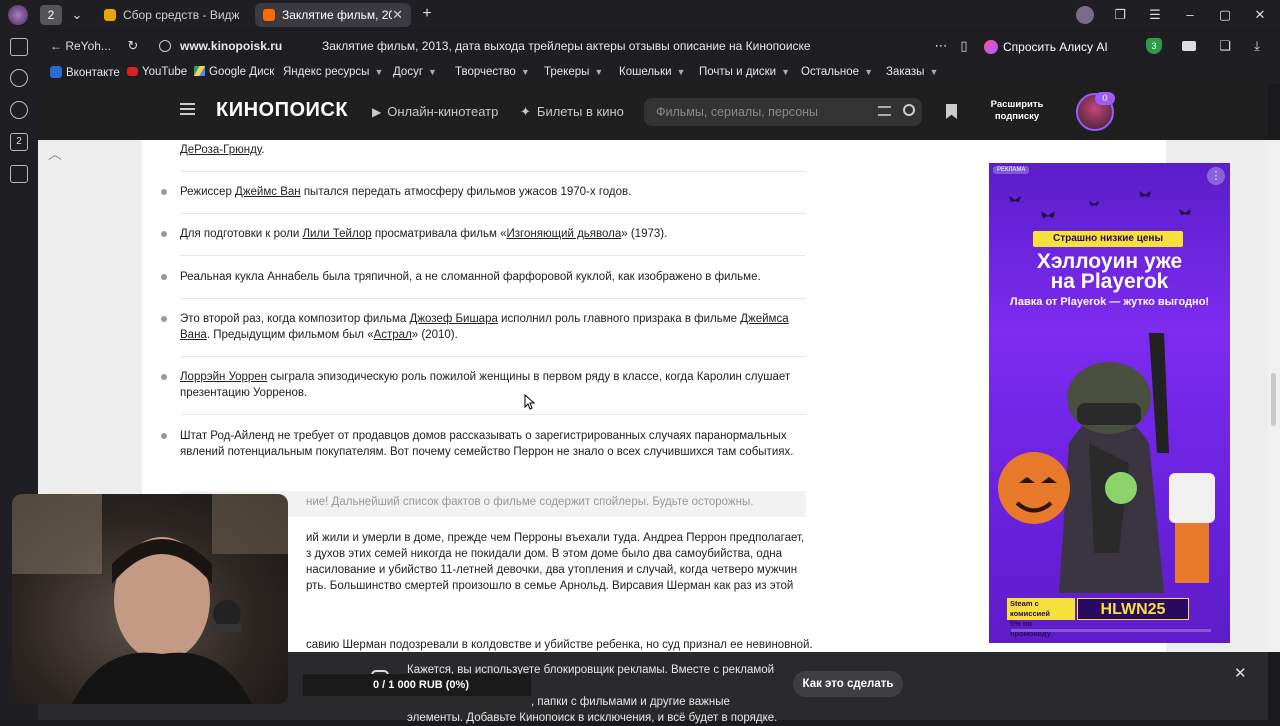  What do you see at coordinates (326, 72) in the screenshot?
I see `bookmark-label: Яндекс ресурсы` at bounding box center [326, 72].